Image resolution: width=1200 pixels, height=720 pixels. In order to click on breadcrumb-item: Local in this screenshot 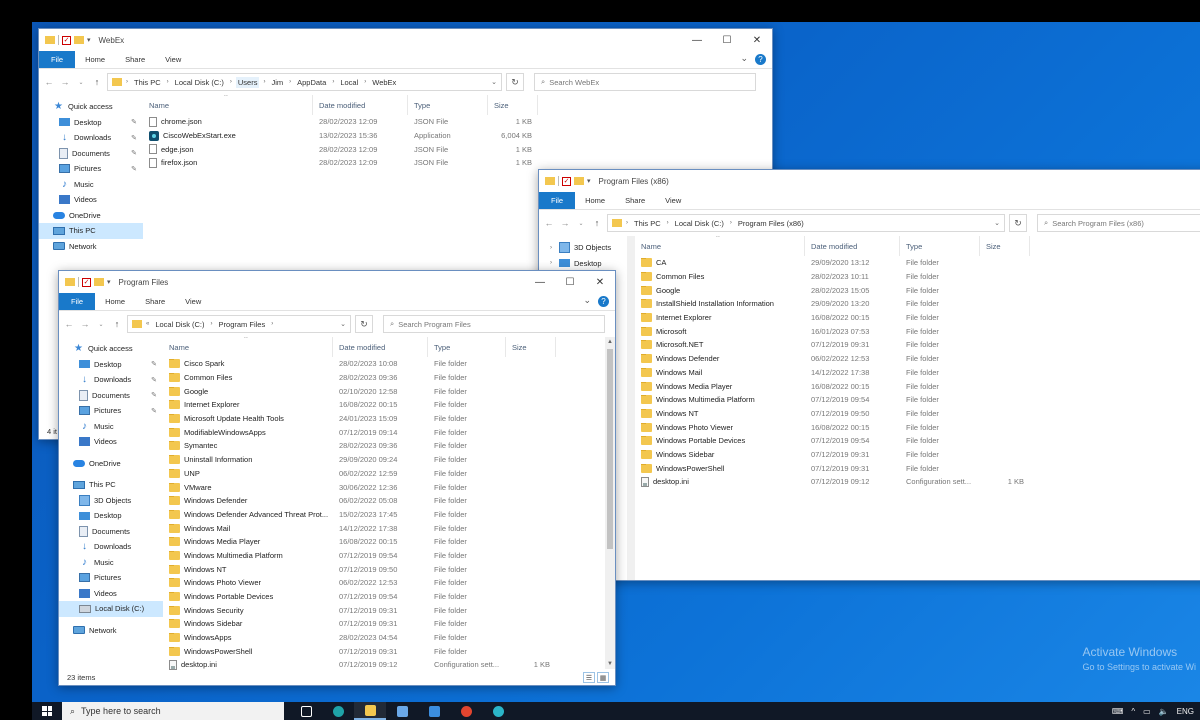, I will do `click(349, 82)`.